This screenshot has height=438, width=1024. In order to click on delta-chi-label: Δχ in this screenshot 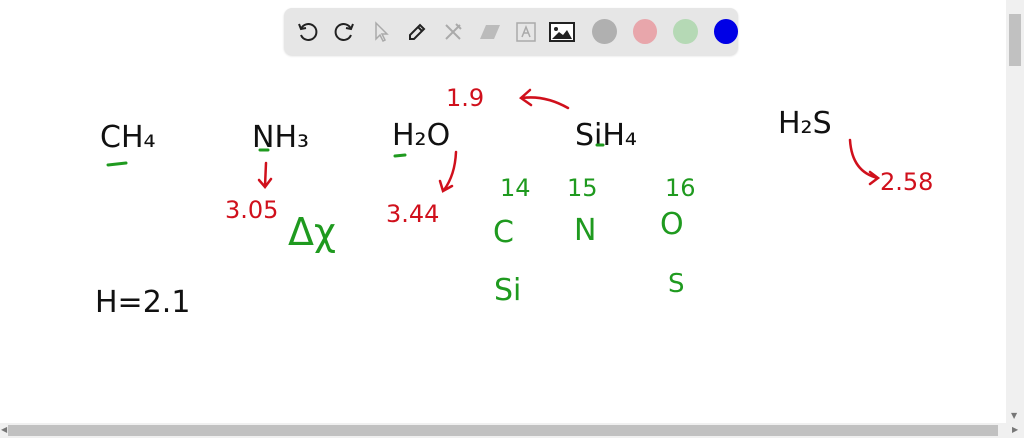, I will do `click(312, 232)`.